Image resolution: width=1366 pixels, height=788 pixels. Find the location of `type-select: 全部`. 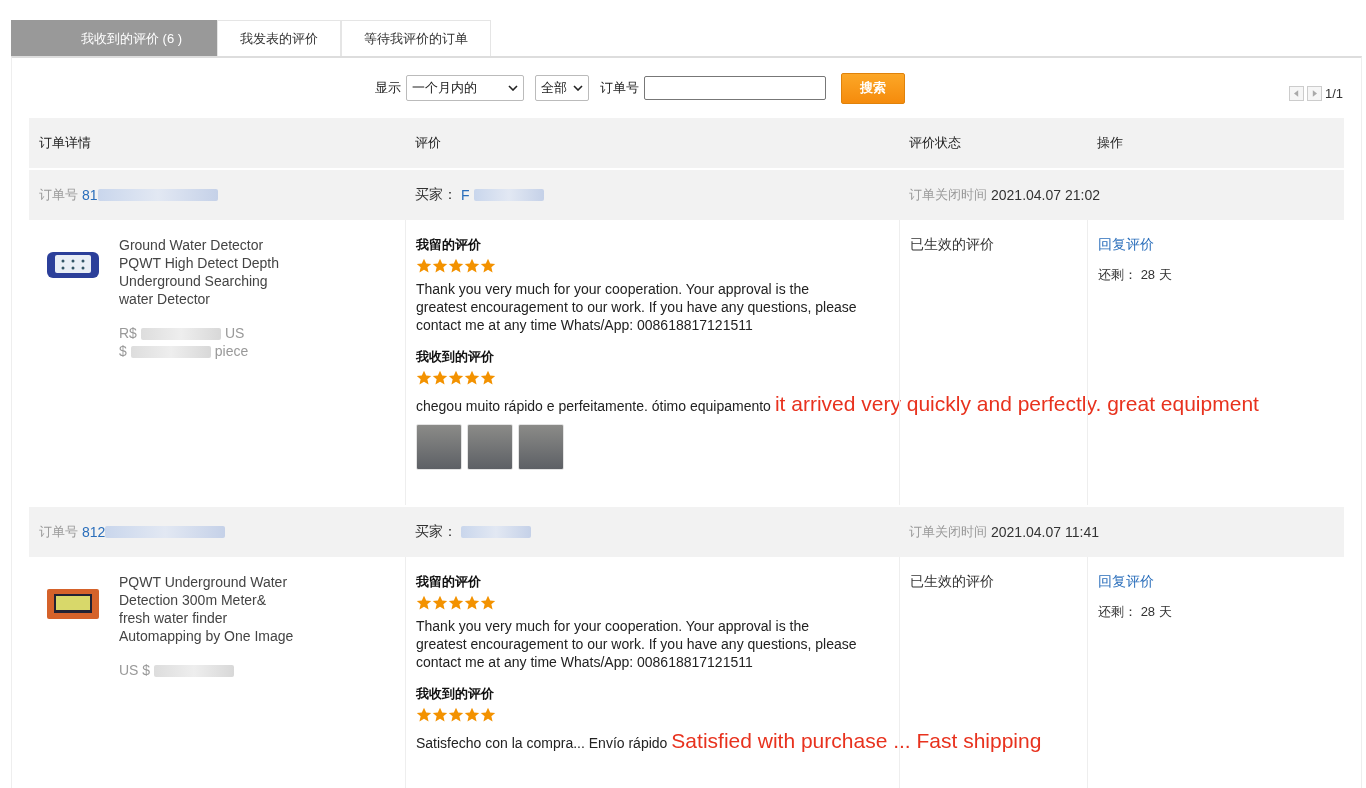

type-select: 全部 is located at coordinates (562, 88).